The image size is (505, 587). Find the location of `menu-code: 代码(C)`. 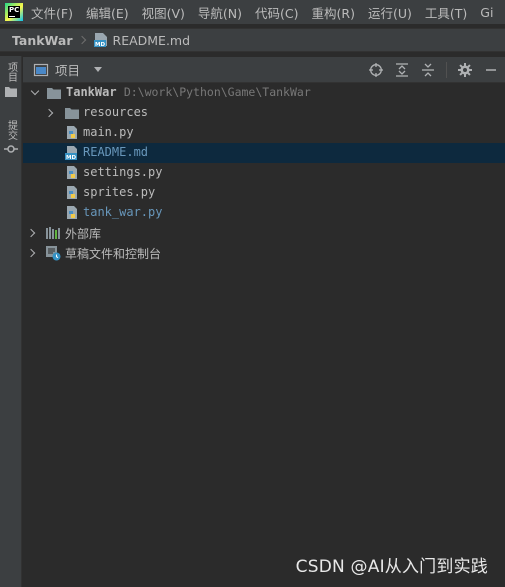

menu-code: 代码(C) is located at coordinates (276, 12).